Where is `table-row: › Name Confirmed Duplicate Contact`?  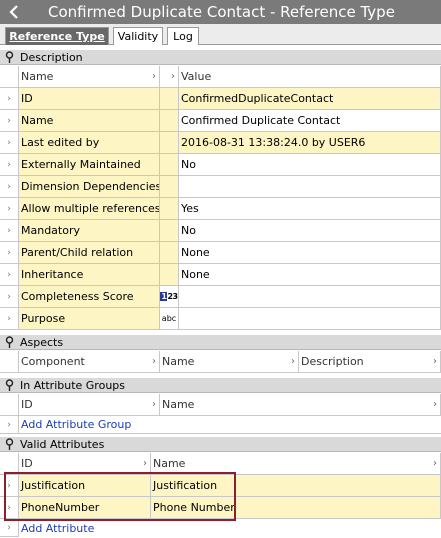
table-row: › Name Confirmed Duplicate Contact is located at coordinates (220, 121).